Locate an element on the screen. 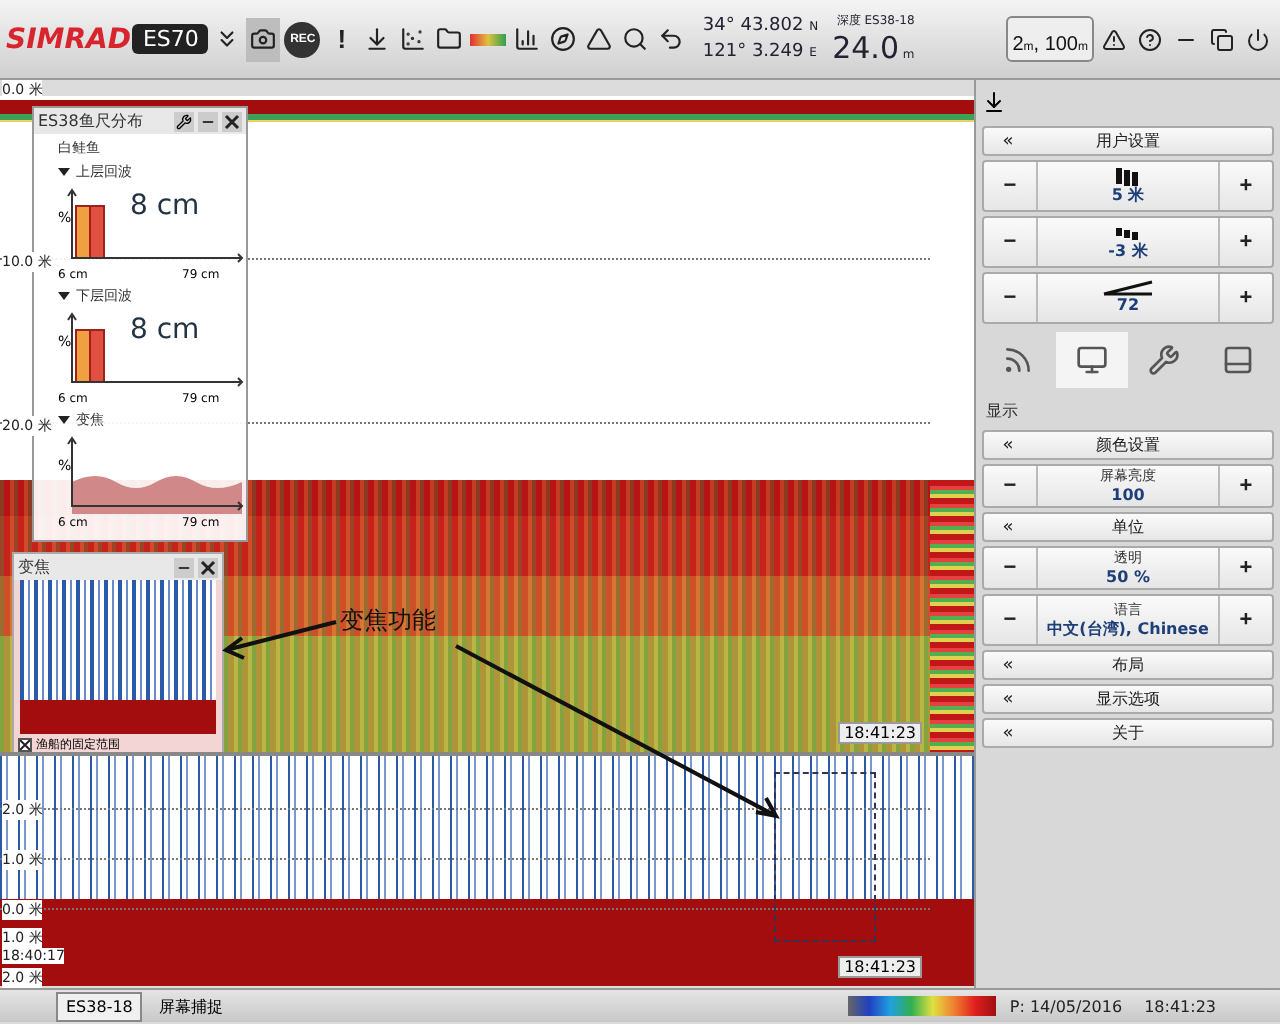  annotation-text: 变焦功能 is located at coordinates (388, 621).